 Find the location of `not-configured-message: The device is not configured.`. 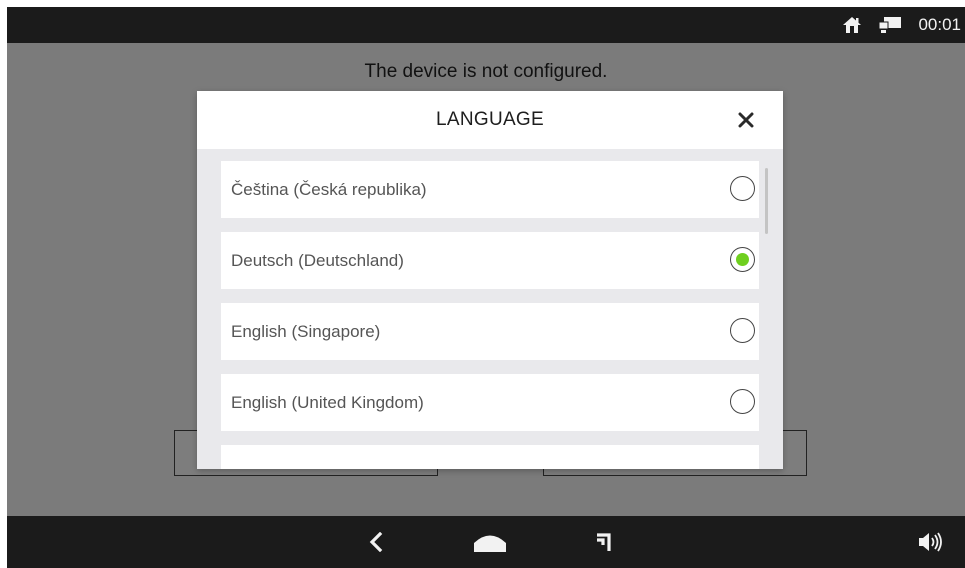

not-configured-message: The device is not configured. is located at coordinates (486, 71).